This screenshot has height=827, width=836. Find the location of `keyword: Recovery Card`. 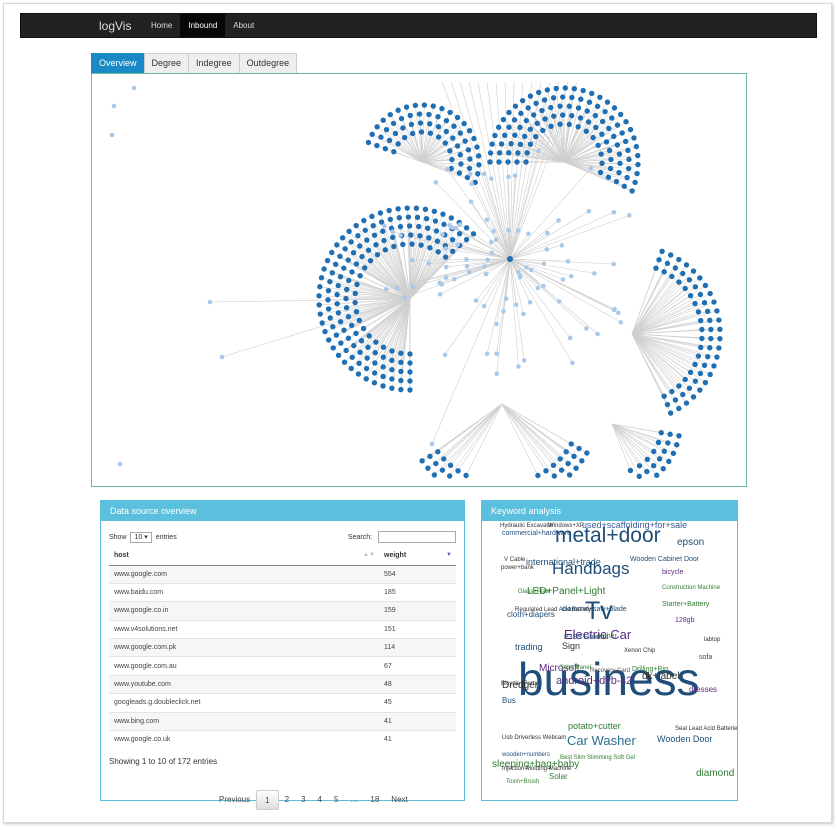

keyword: Recovery Card is located at coordinates (610, 671).